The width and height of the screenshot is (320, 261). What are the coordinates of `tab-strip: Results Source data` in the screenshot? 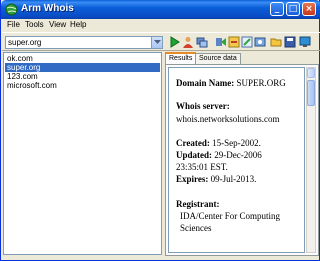 It's located at (241, 58).